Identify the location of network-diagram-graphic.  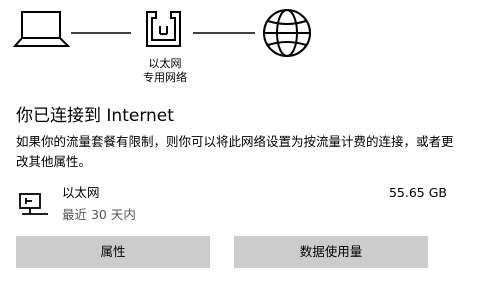
(161, 33).